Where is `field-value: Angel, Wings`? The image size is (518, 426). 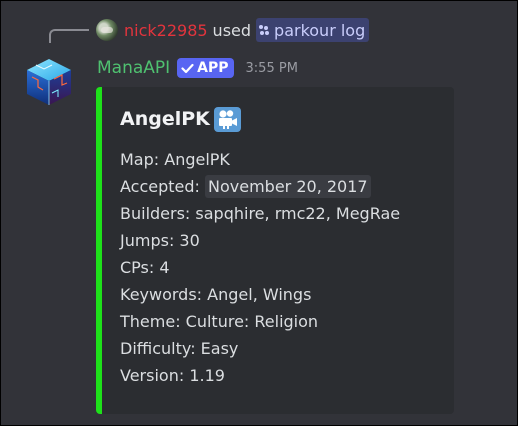
field-value: Angel, Wings is located at coordinates (259, 294).